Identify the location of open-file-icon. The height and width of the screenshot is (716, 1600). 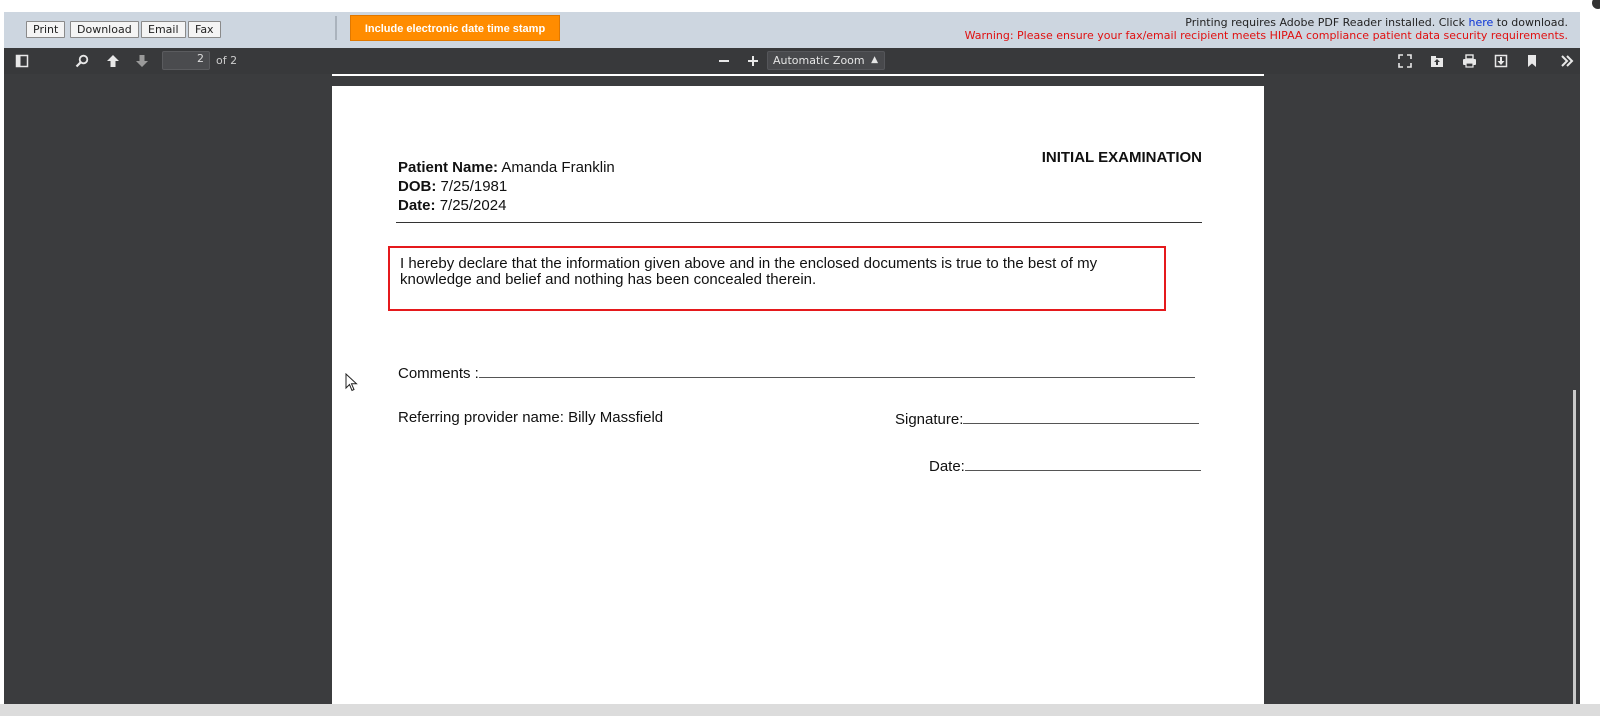
(1437, 61).